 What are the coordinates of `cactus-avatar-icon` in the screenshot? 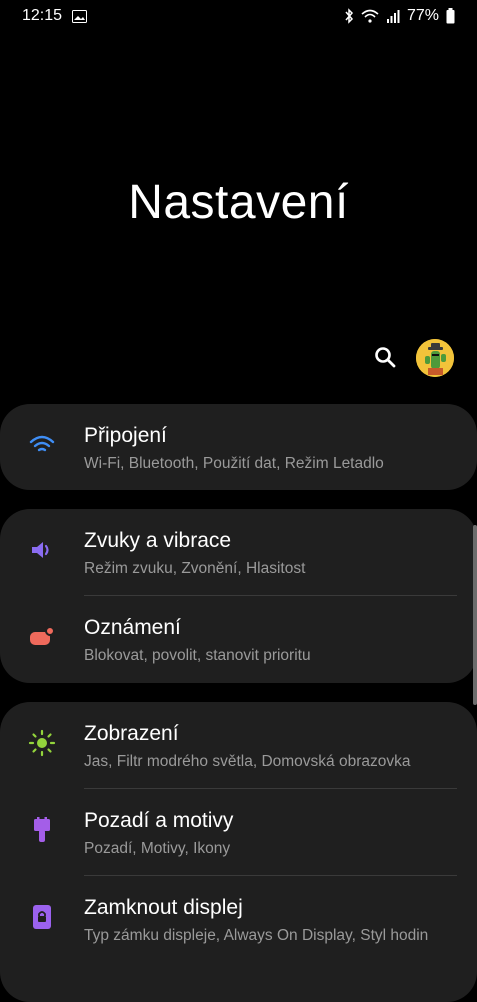 It's located at (435, 358).